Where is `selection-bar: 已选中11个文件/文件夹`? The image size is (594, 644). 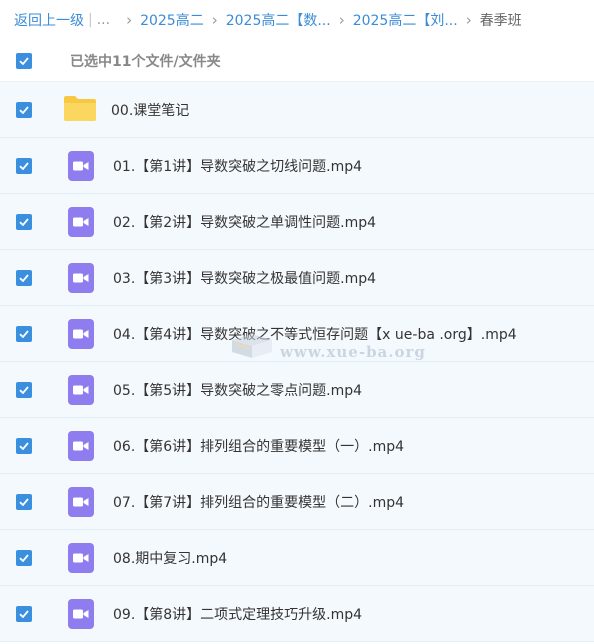 selection-bar: 已选中11个文件/文件夹 is located at coordinates (297, 61).